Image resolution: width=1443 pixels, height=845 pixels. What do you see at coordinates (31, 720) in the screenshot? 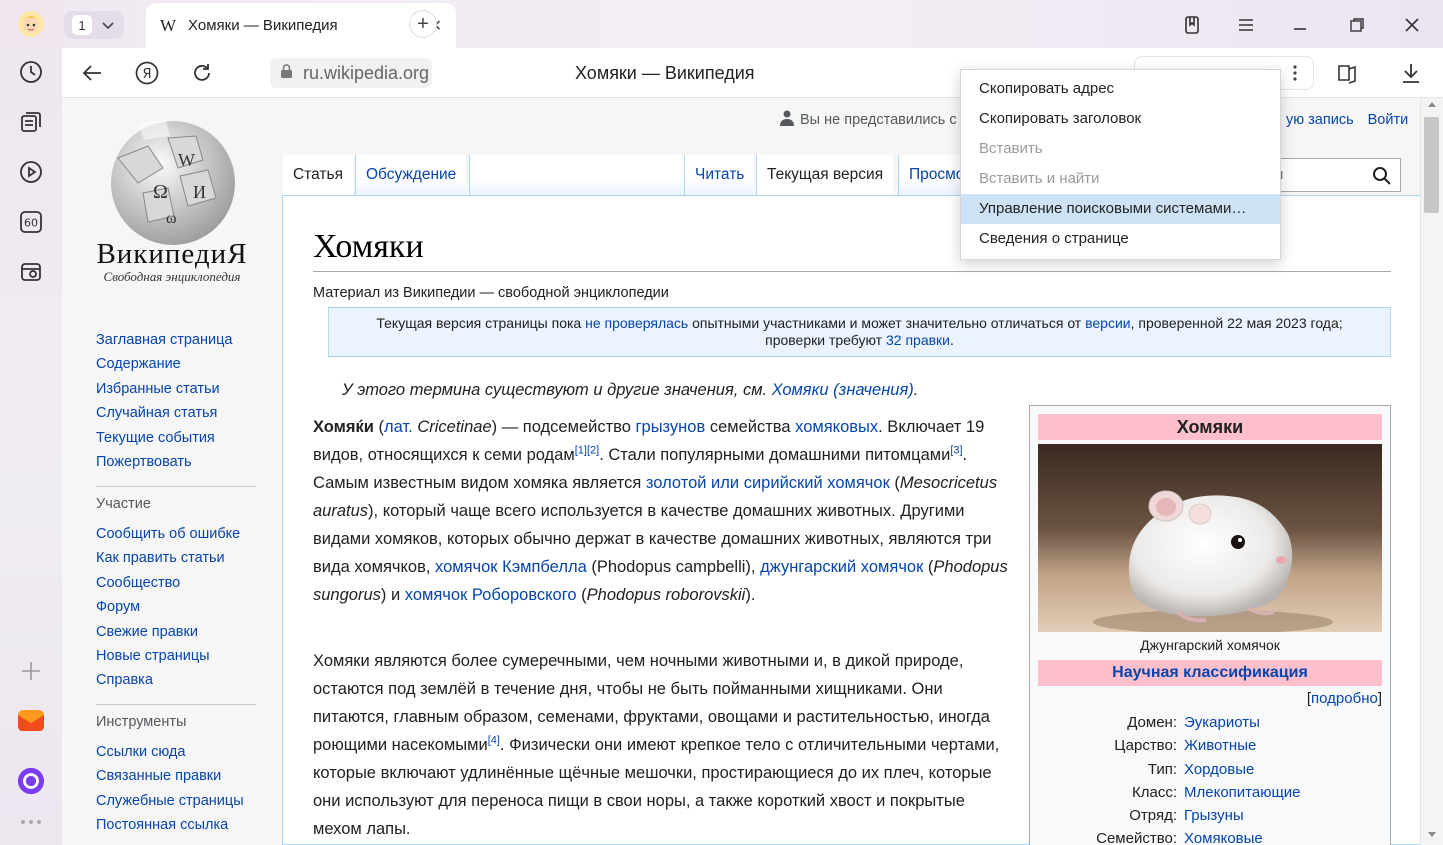
I see `mail-icon` at bounding box center [31, 720].